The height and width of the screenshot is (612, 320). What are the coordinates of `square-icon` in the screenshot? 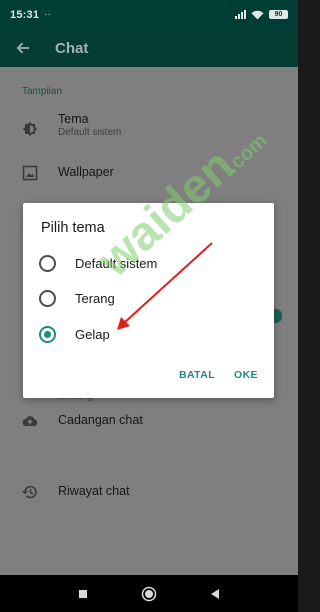 It's located at (83, 593).